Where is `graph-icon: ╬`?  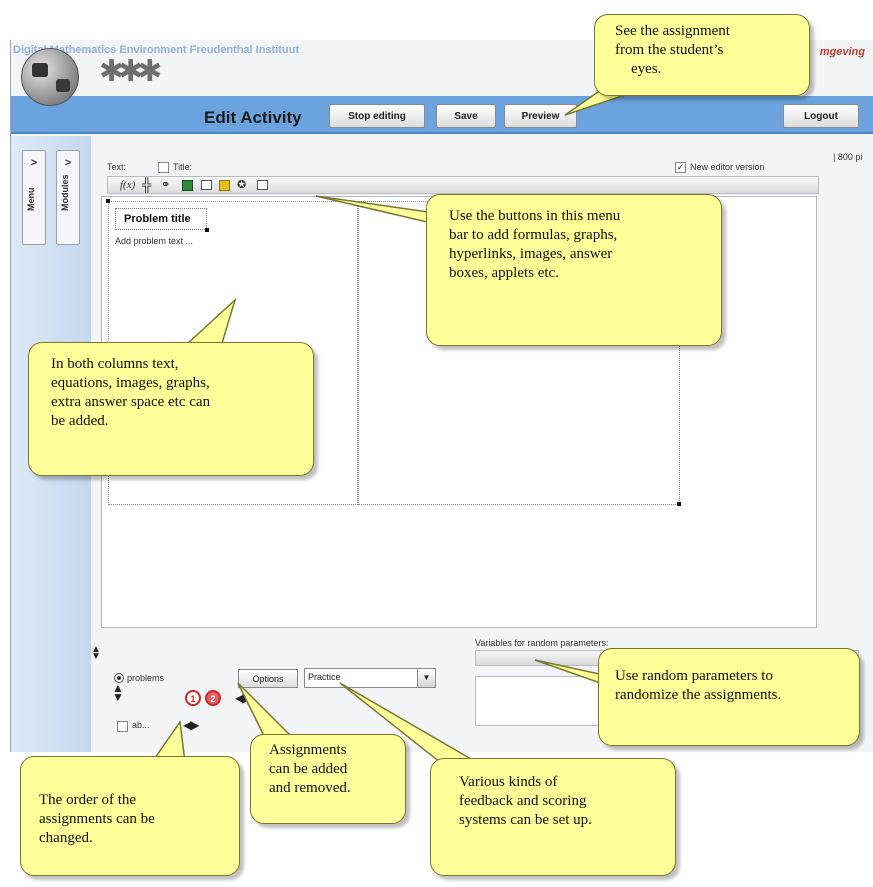 graph-icon: ╬ is located at coordinates (146, 185).